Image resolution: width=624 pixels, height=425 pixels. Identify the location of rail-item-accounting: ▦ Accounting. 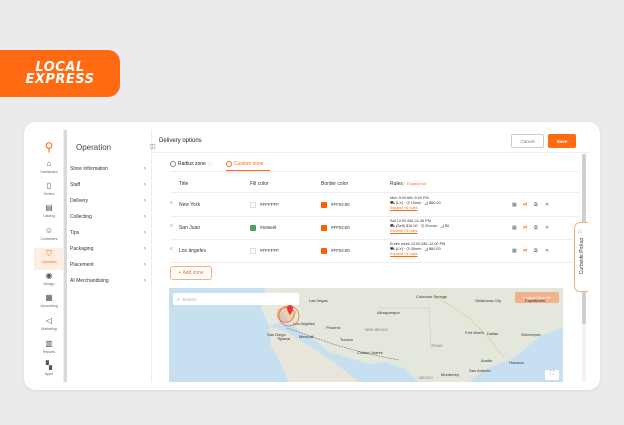
(49, 303).